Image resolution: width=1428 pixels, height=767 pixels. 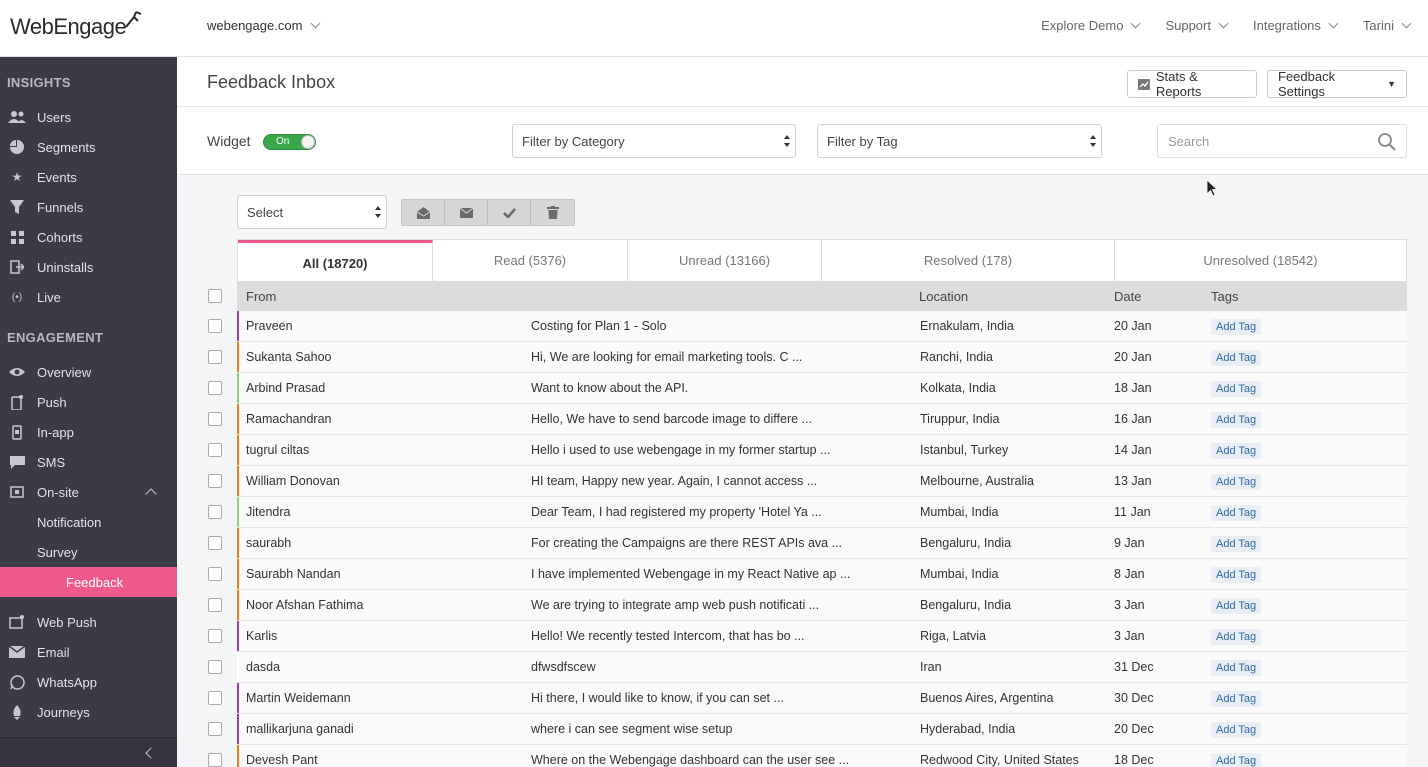 I want to click on nav-support: Support, so click(x=1197, y=25).